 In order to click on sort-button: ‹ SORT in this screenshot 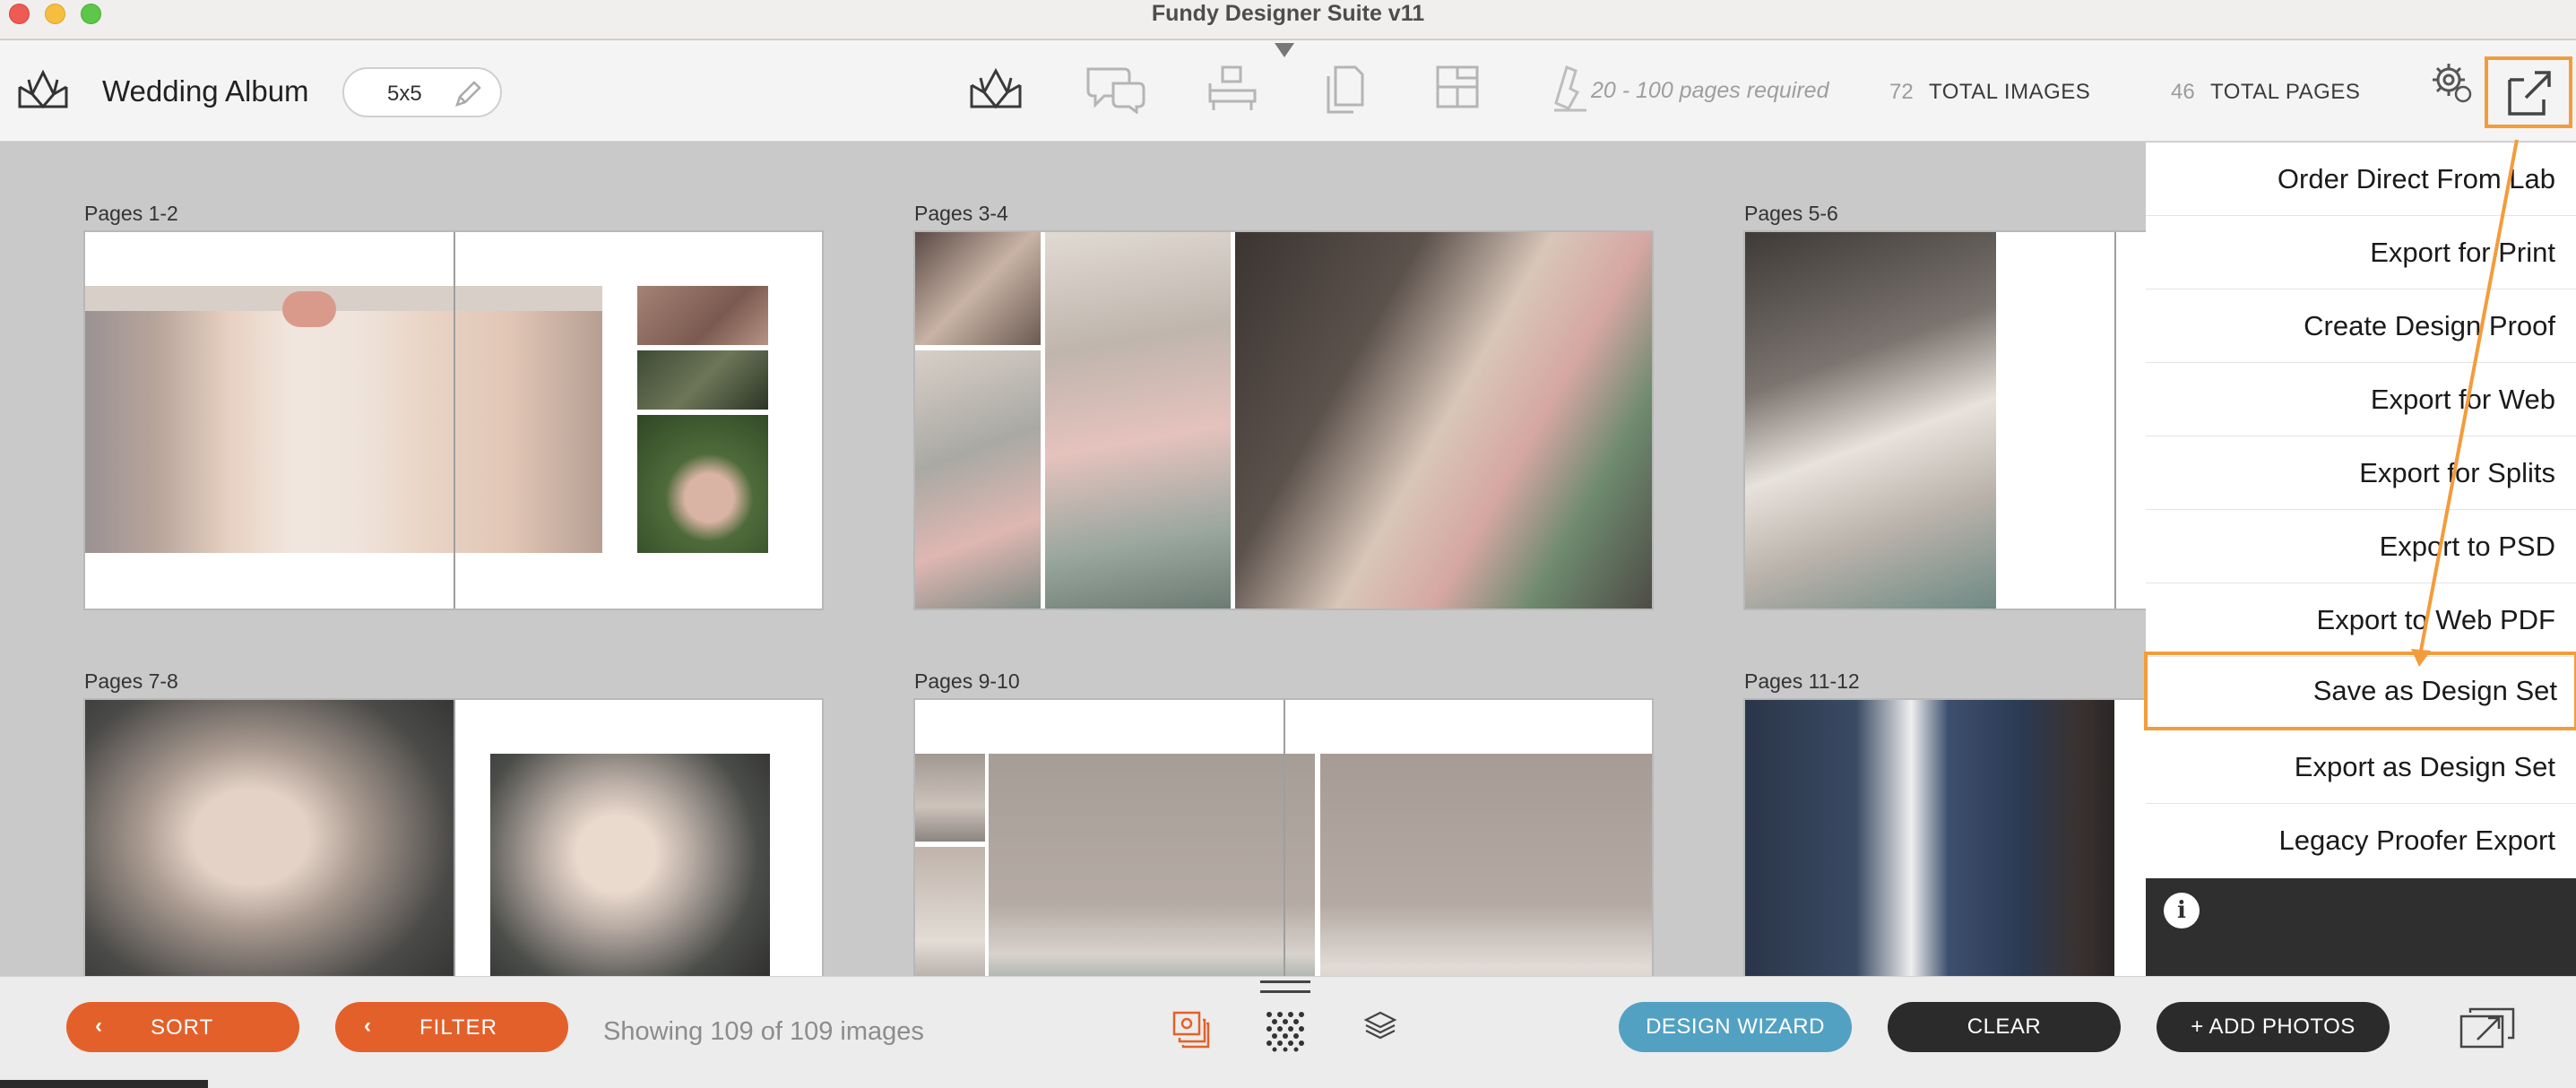, I will do `click(182, 1027)`.